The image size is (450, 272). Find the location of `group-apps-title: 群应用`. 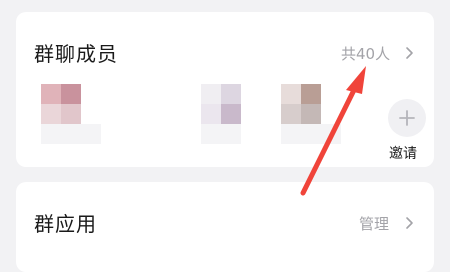

group-apps-title: 群应用 is located at coordinates (65, 224).